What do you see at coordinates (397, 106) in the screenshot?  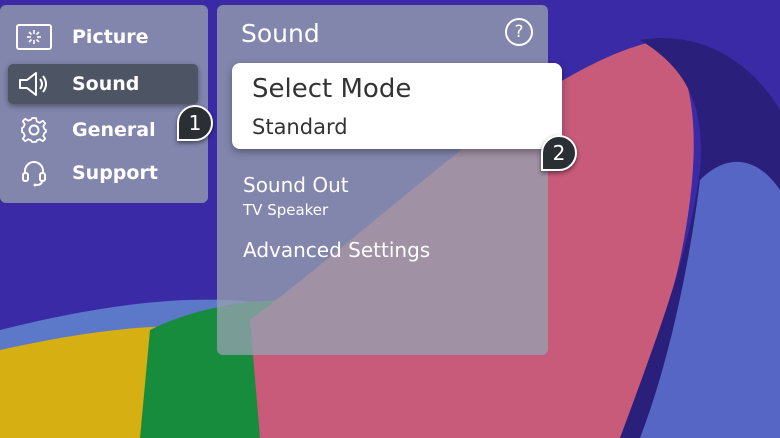 I see `select-mode-item: Select Mode Standard` at bounding box center [397, 106].